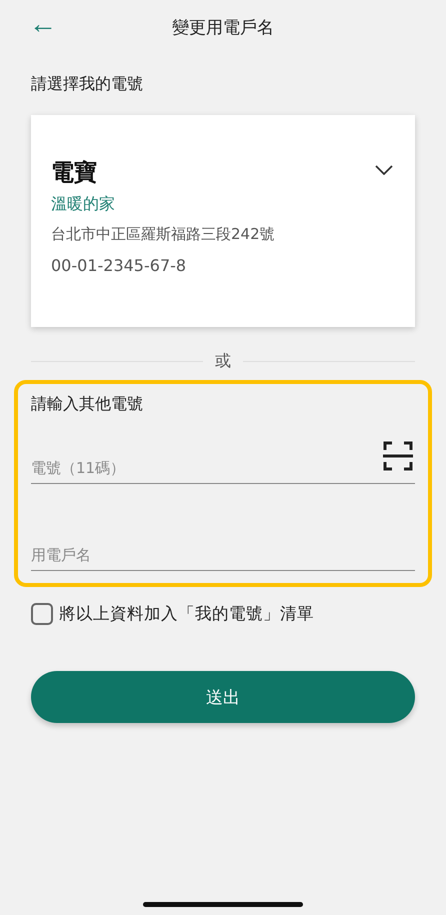 The image size is (446, 915). I want to click on account-nickname: 溫暖的家, so click(83, 204).